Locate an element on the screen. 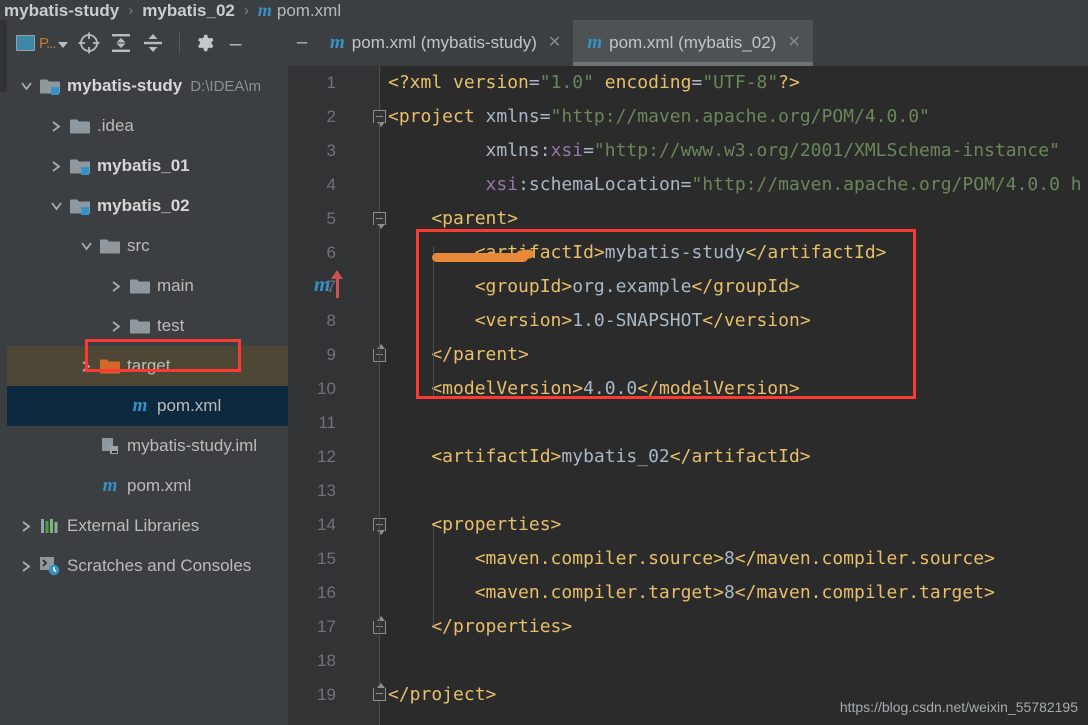 Image resolution: width=1088 pixels, height=725 pixels. line-number: 2 is located at coordinates (331, 116).